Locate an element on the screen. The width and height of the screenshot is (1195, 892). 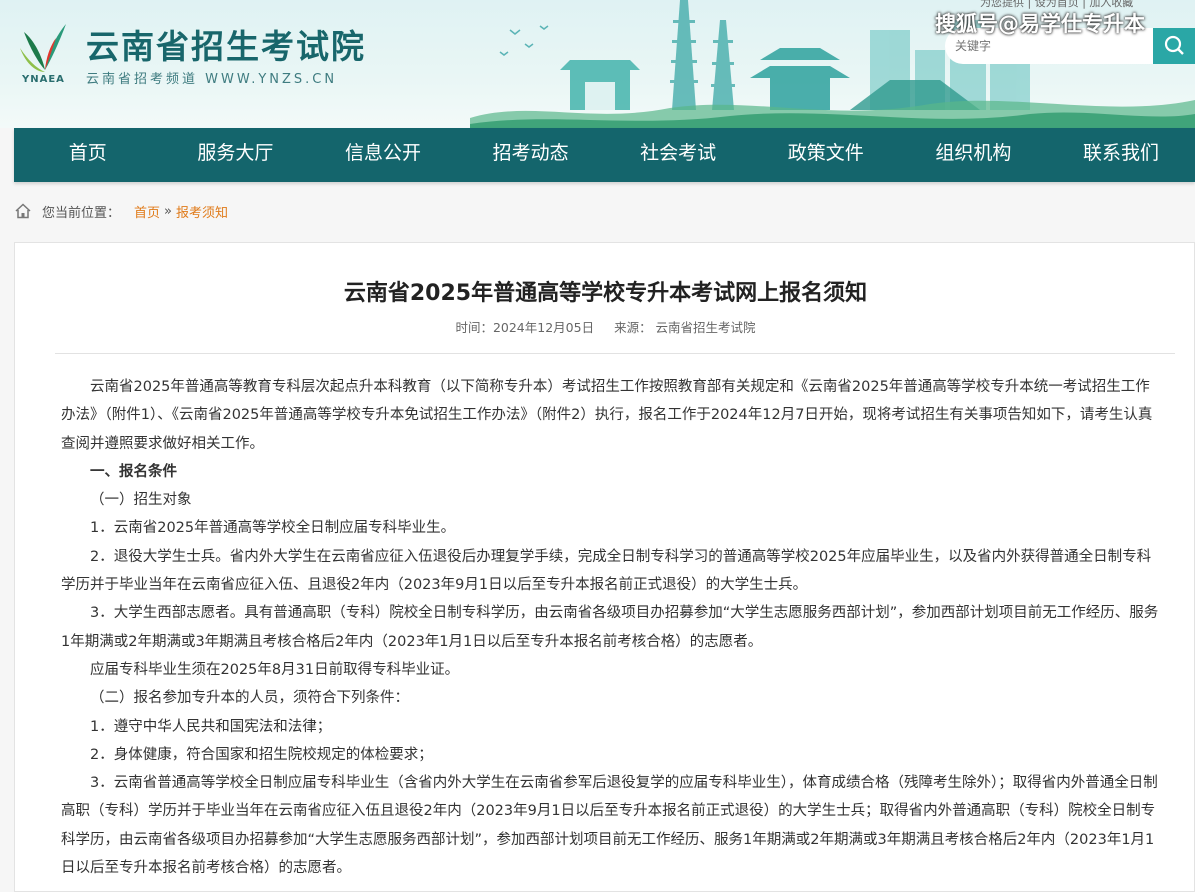
search-button is located at coordinates (1174, 46).